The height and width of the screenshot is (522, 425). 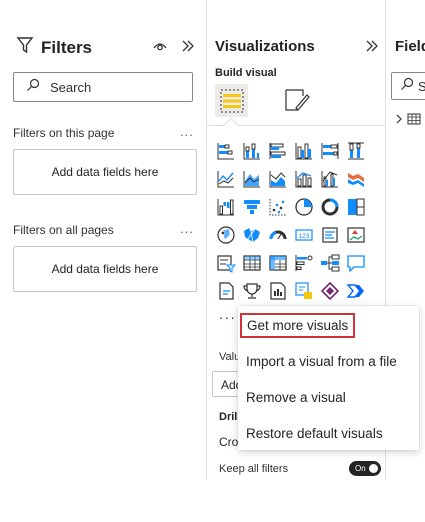 I want to click on r-script-visual-icon, so click(x=278, y=291).